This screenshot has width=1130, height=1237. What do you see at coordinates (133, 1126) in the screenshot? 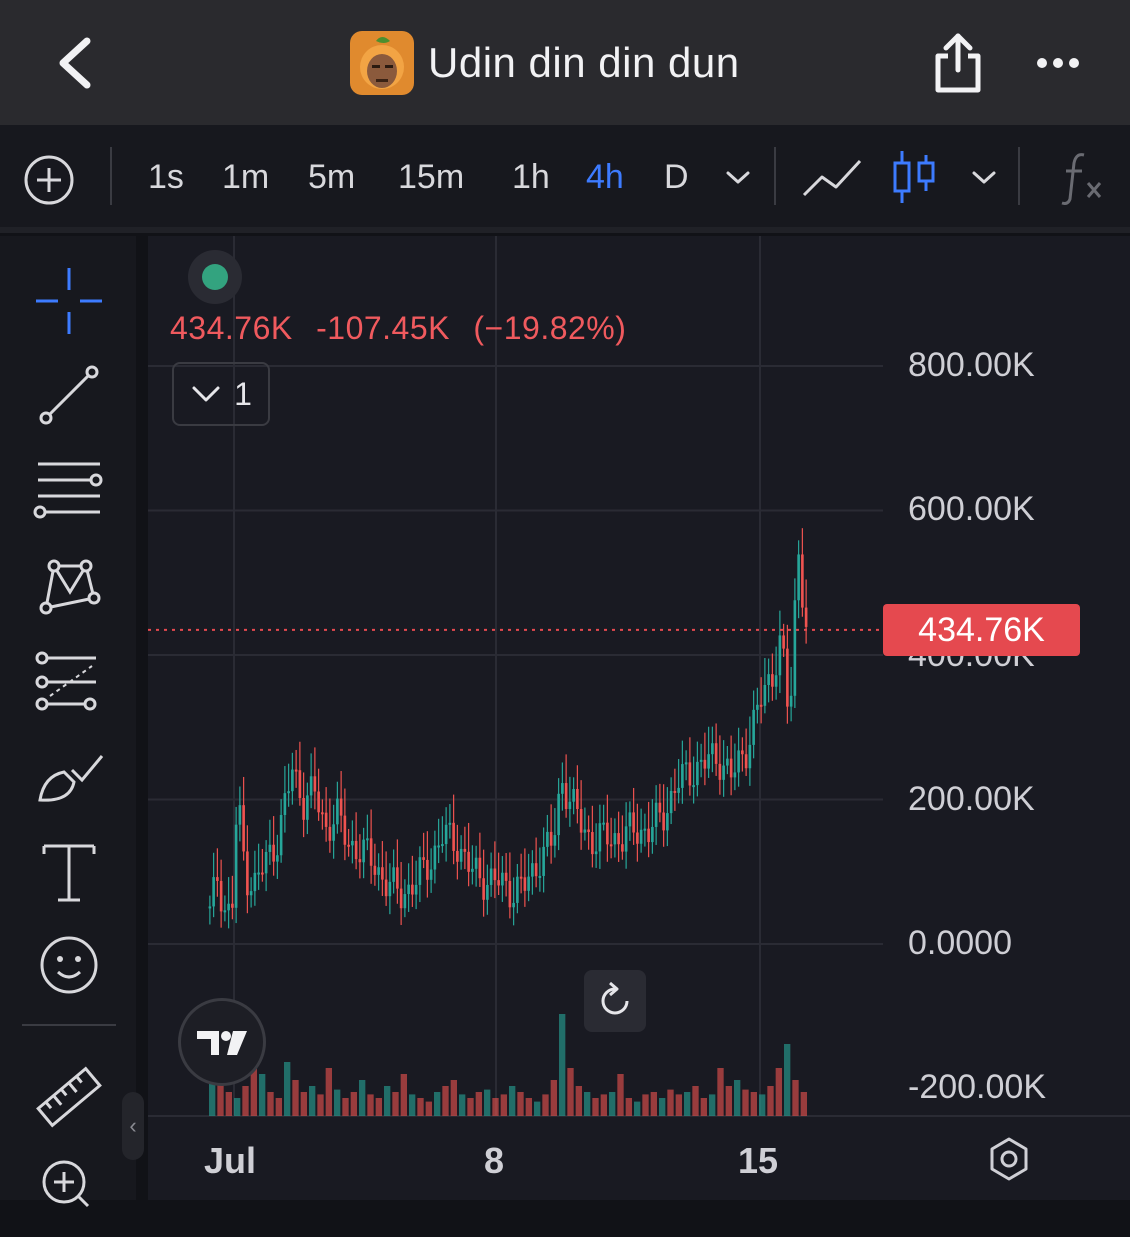
I see `collapse-toolbar-button: ‹` at bounding box center [133, 1126].